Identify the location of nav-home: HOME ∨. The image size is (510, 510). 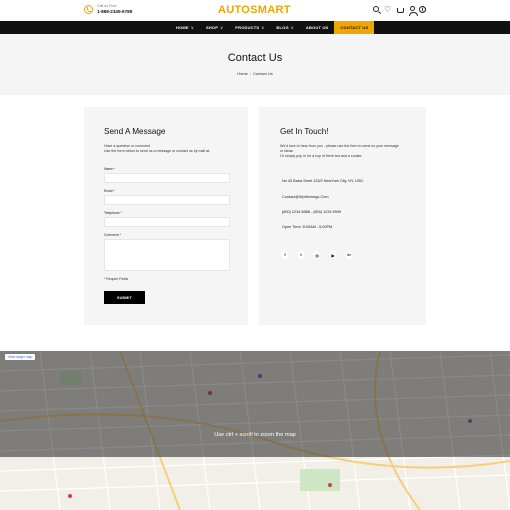
(185, 27).